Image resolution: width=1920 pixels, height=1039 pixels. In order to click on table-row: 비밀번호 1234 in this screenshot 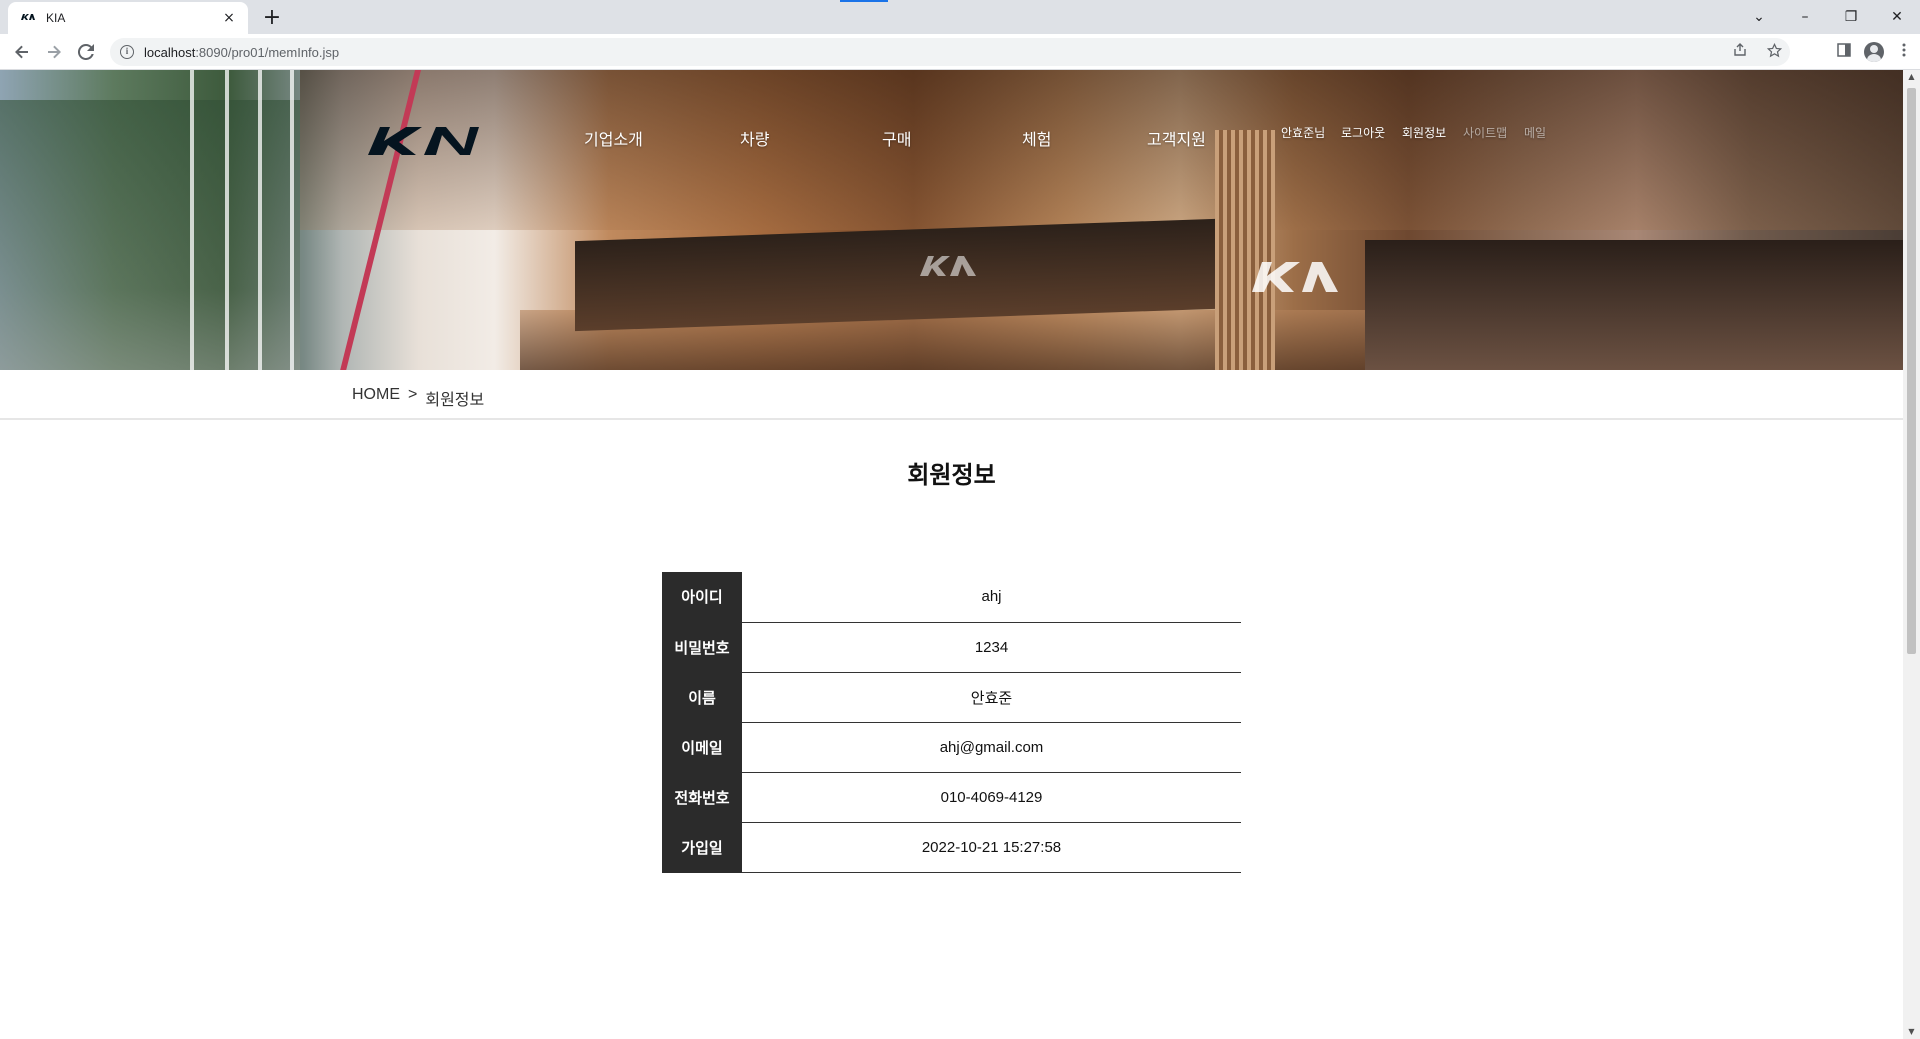, I will do `click(951, 647)`.